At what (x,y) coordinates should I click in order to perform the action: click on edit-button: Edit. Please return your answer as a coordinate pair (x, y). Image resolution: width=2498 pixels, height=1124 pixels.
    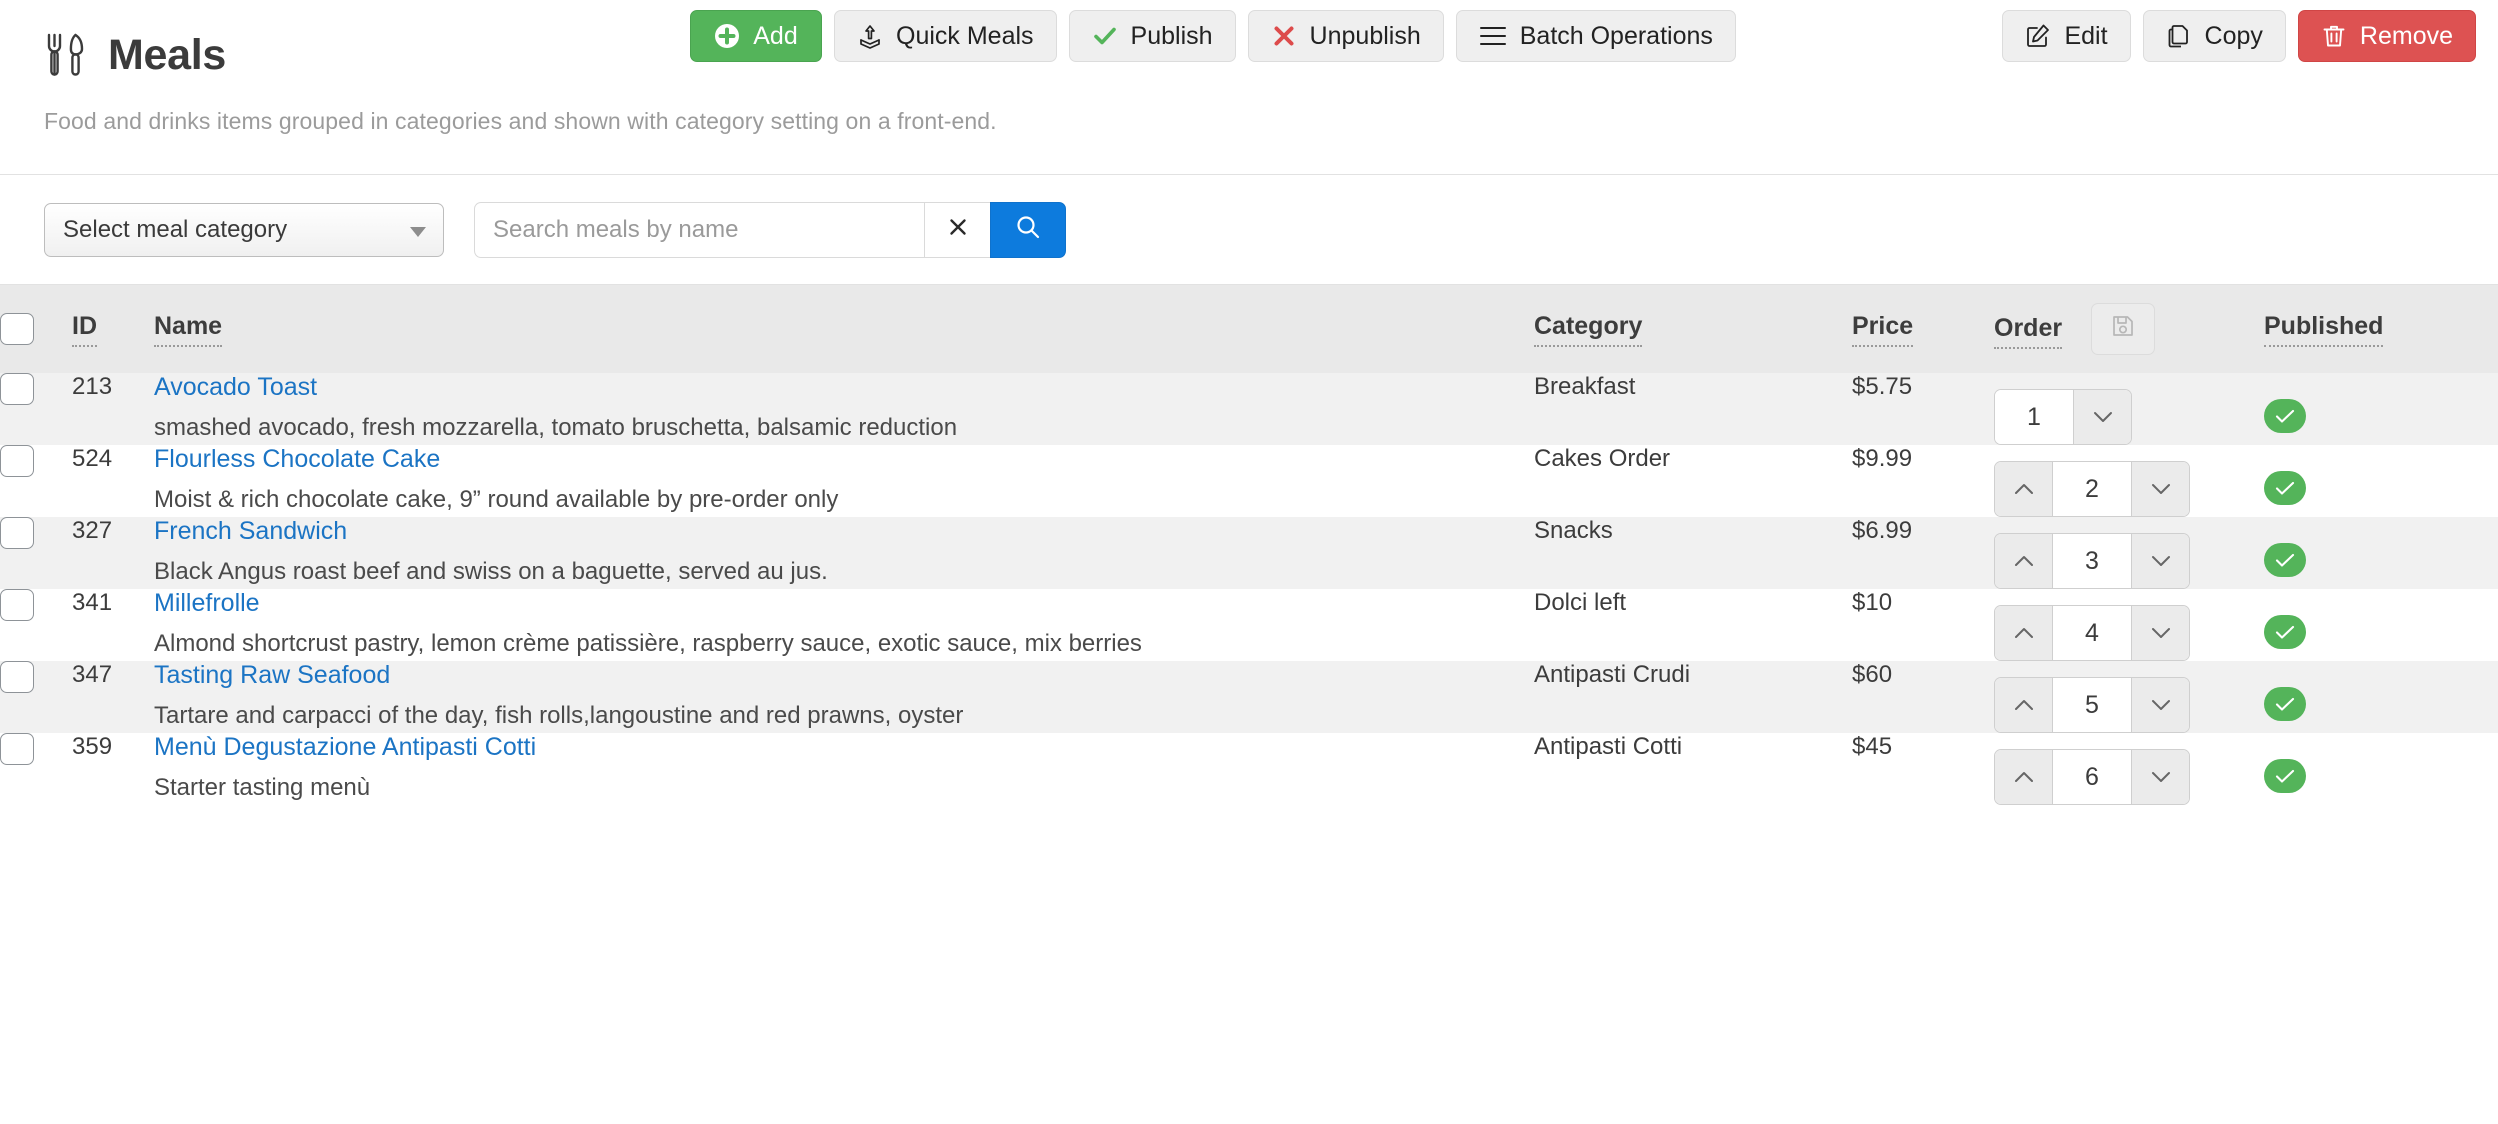
    Looking at the image, I should click on (2066, 36).